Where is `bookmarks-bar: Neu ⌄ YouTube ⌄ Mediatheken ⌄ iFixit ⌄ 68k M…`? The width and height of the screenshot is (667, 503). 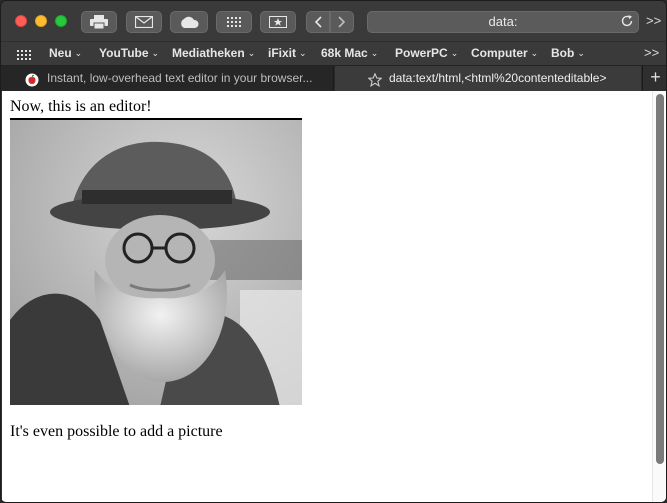 bookmarks-bar: Neu ⌄ YouTube ⌄ Mediatheken ⌄ iFixit ⌄ 68k M… is located at coordinates (333, 53).